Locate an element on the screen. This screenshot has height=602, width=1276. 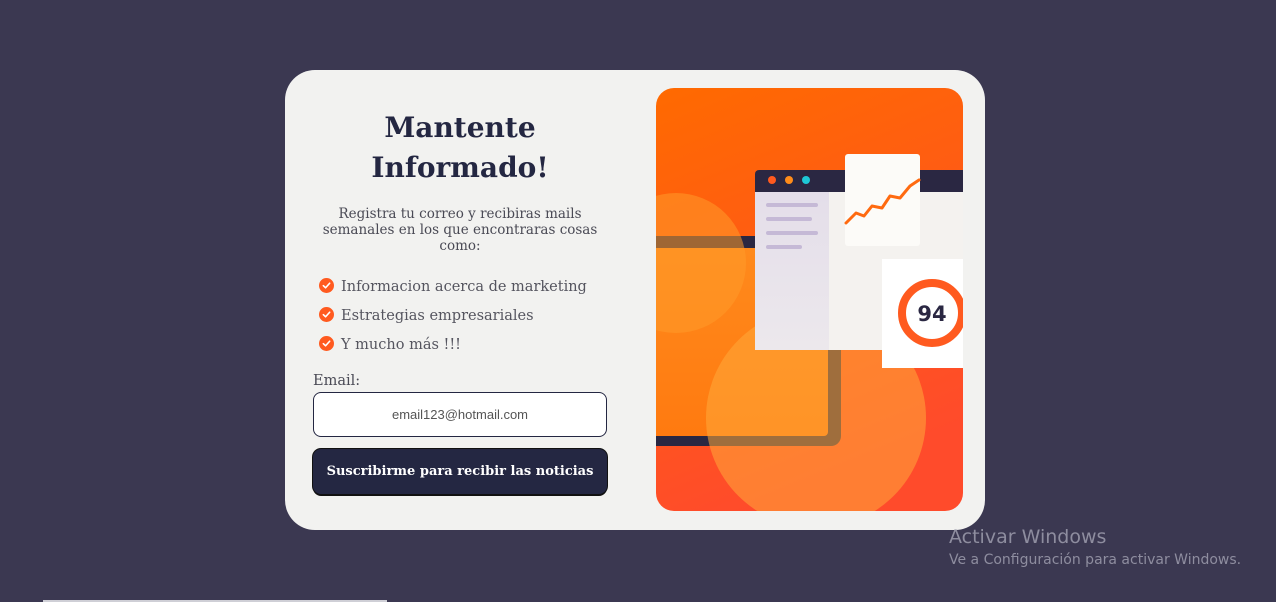
watermark-subtitle: Ve a Configuración para activar Windows. is located at coordinates (1095, 560).